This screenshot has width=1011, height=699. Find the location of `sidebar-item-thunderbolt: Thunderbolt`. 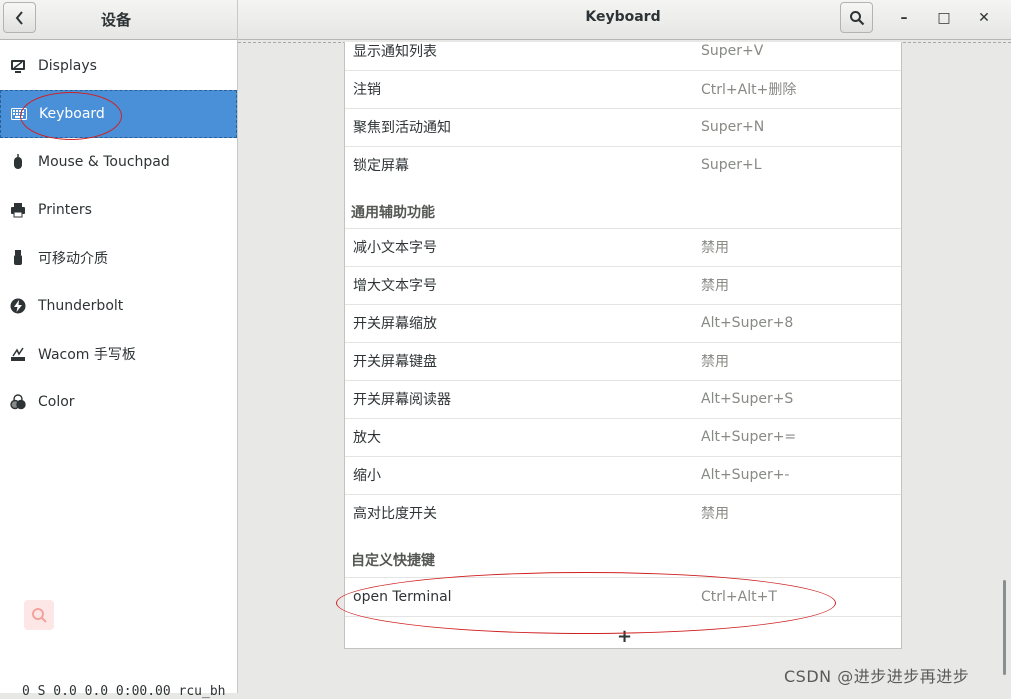

sidebar-item-thunderbolt: Thunderbolt is located at coordinates (118, 306).